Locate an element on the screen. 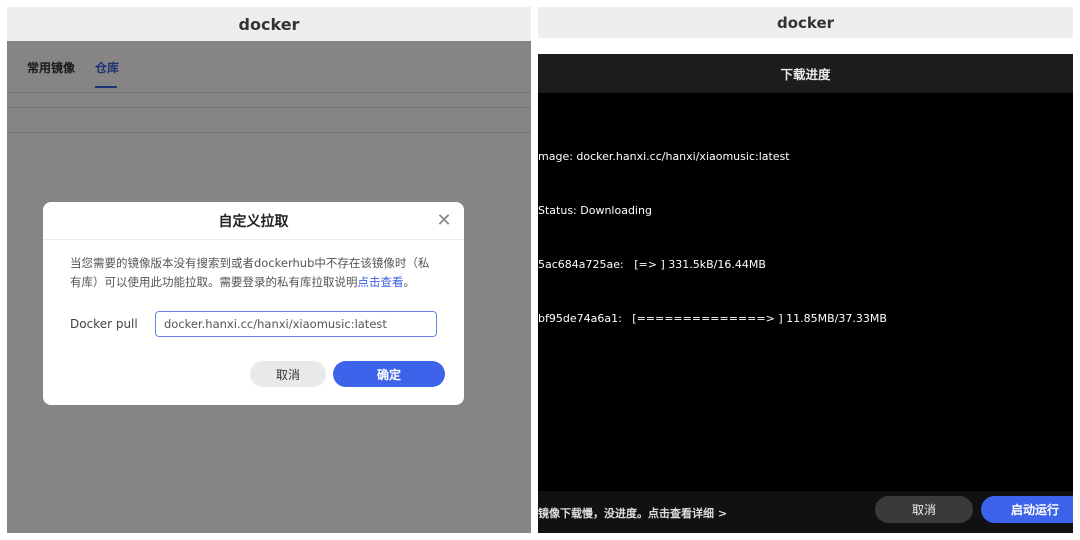 The width and height of the screenshot is (1080, 540). panel-footer: 镜像下载慢，没进度。点击查看详细 > 取消 启动运行 is located at coordinates (805, 512).